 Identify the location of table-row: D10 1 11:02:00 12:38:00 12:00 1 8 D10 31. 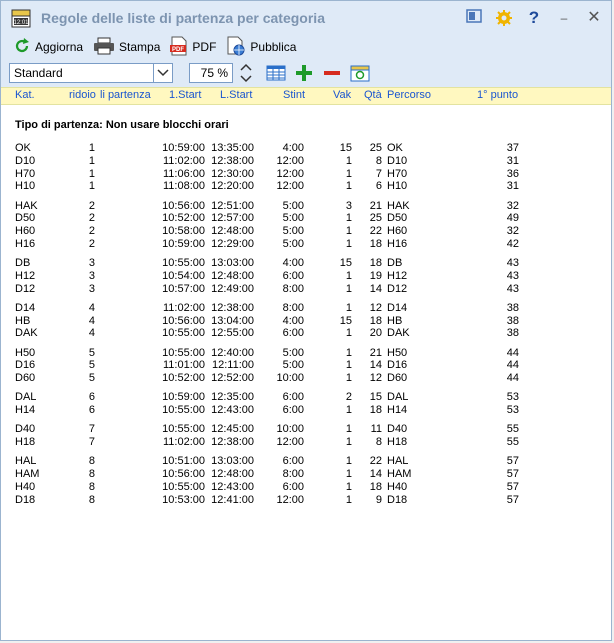
(306, 161).